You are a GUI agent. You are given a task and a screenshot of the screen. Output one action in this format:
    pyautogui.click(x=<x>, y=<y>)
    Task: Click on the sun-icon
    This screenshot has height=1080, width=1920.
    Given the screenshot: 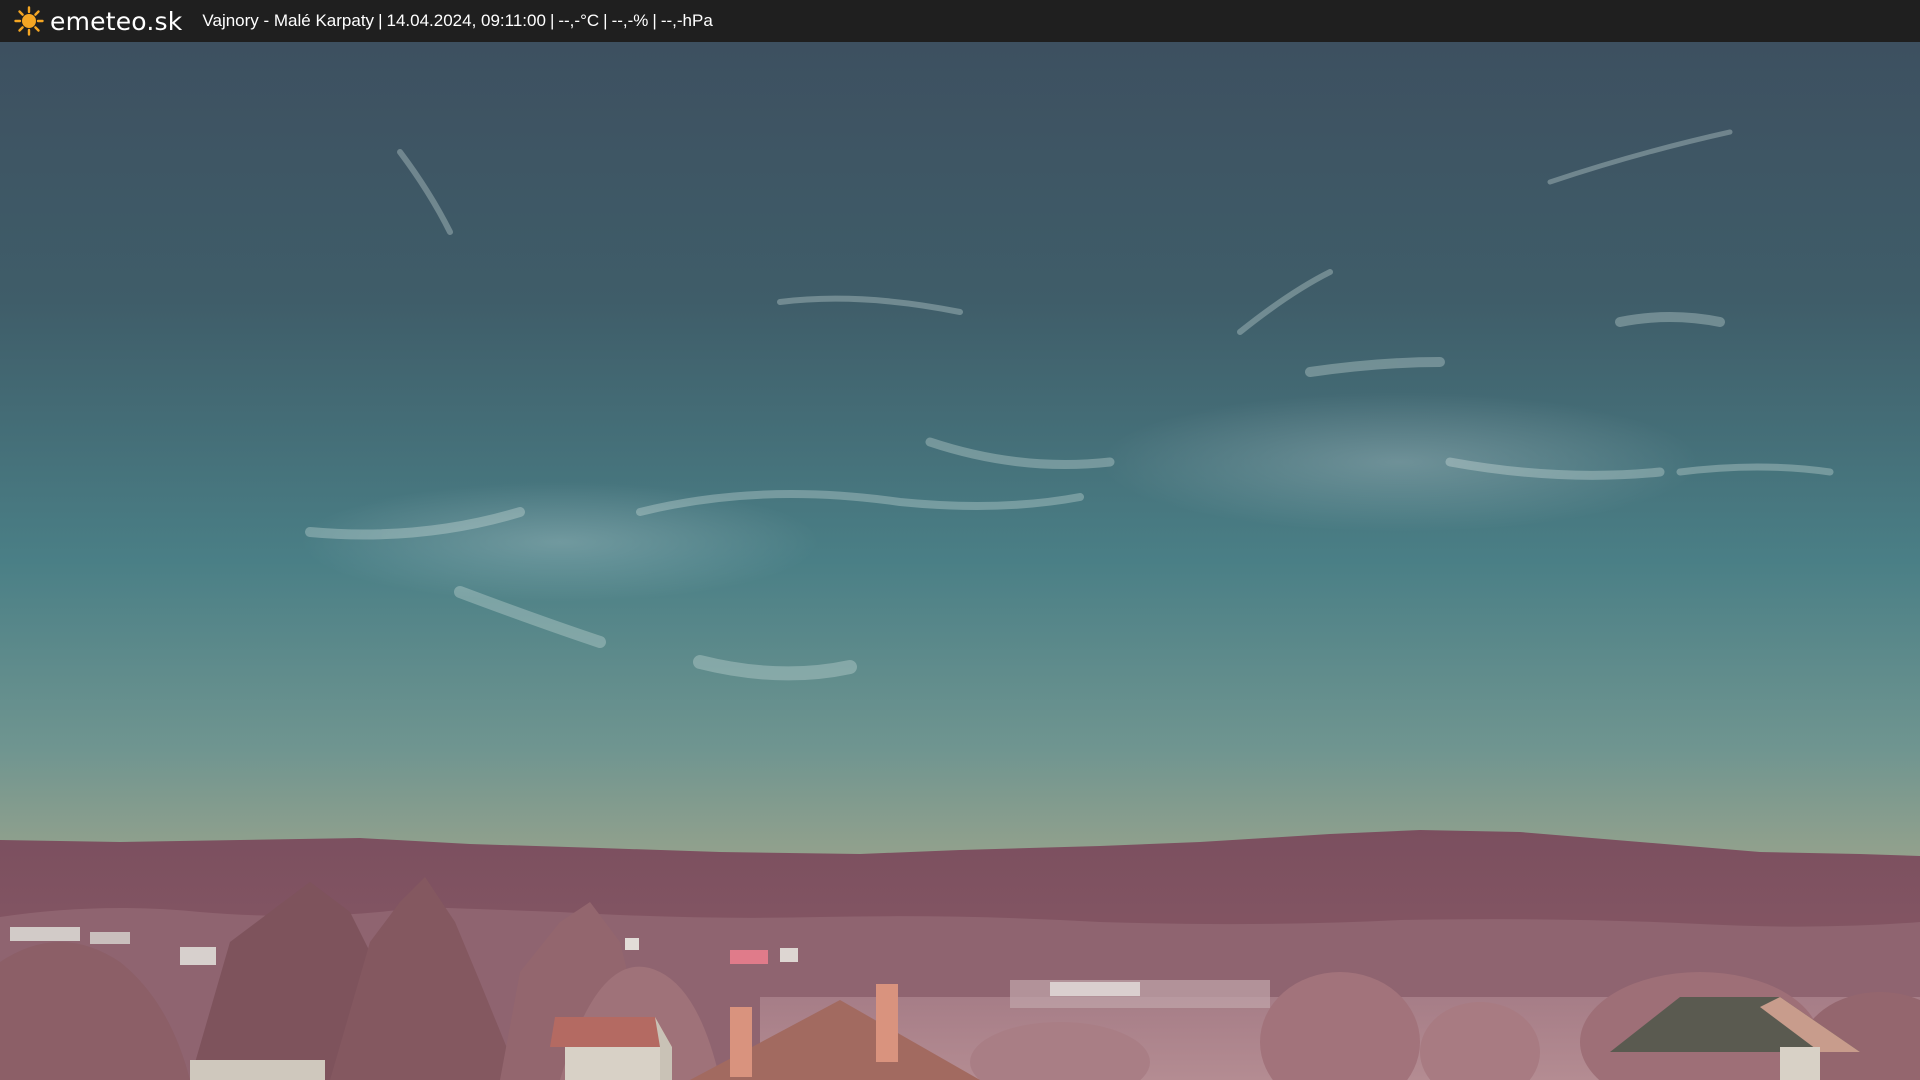 What is the action you would take?
    pyautogui.click(x=29, y=21)
    